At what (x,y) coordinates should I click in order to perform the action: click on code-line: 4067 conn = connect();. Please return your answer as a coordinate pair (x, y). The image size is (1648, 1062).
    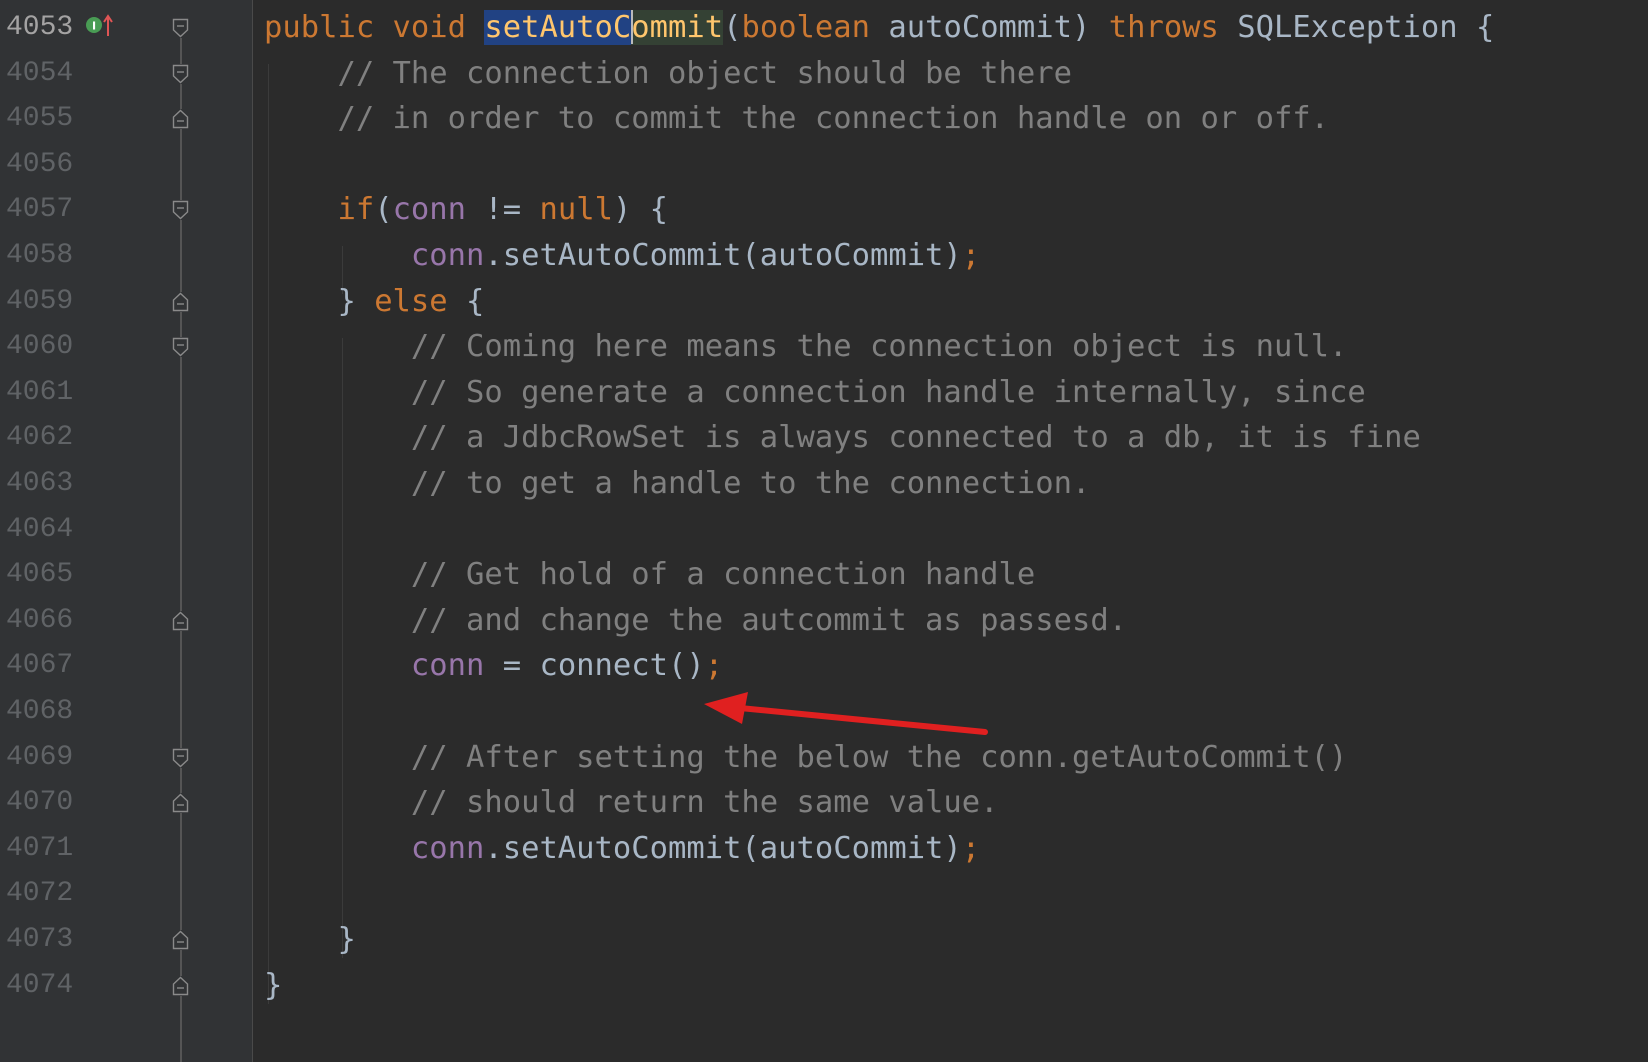
    Looking at the image, I should click on (824, 666).